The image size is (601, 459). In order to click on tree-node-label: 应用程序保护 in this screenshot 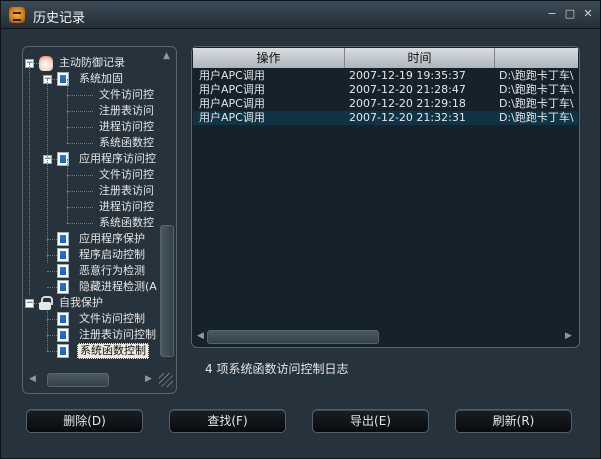, I will do `click(112, 238)`.